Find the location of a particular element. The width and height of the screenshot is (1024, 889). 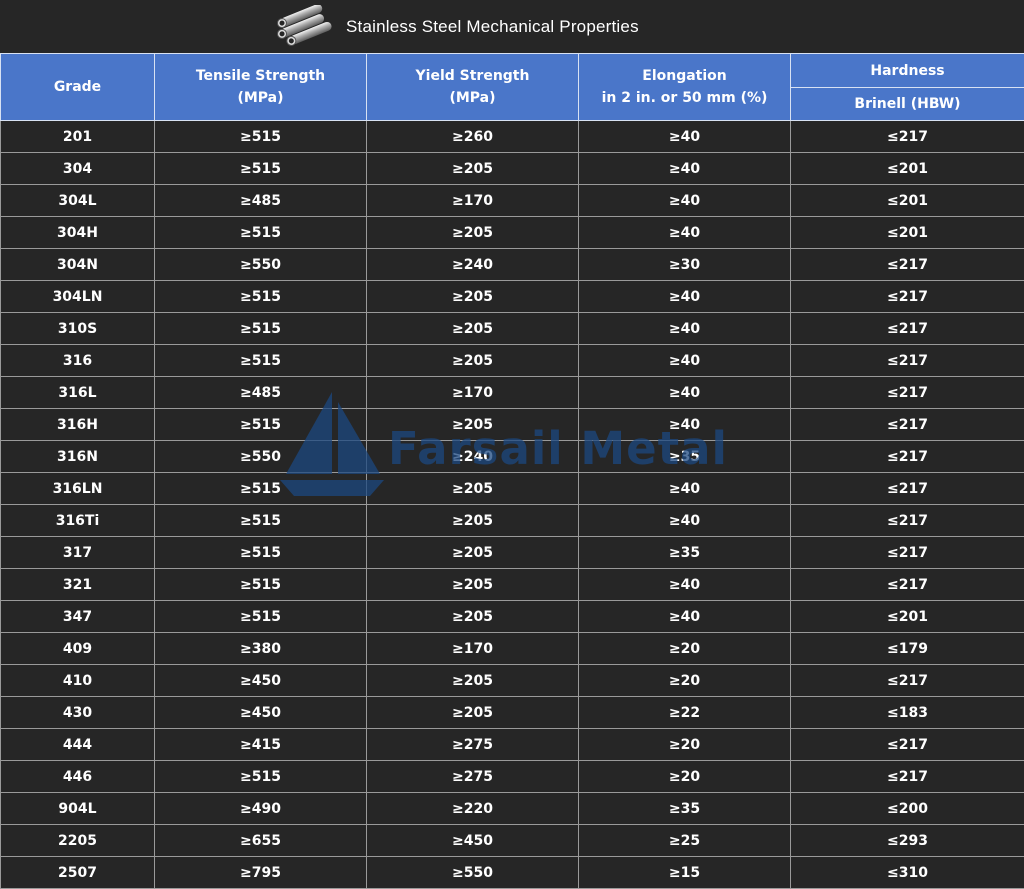

table-row: 304L ≥485 ≥170 ≥40 ≤201 is located at coordinates (512, 200).